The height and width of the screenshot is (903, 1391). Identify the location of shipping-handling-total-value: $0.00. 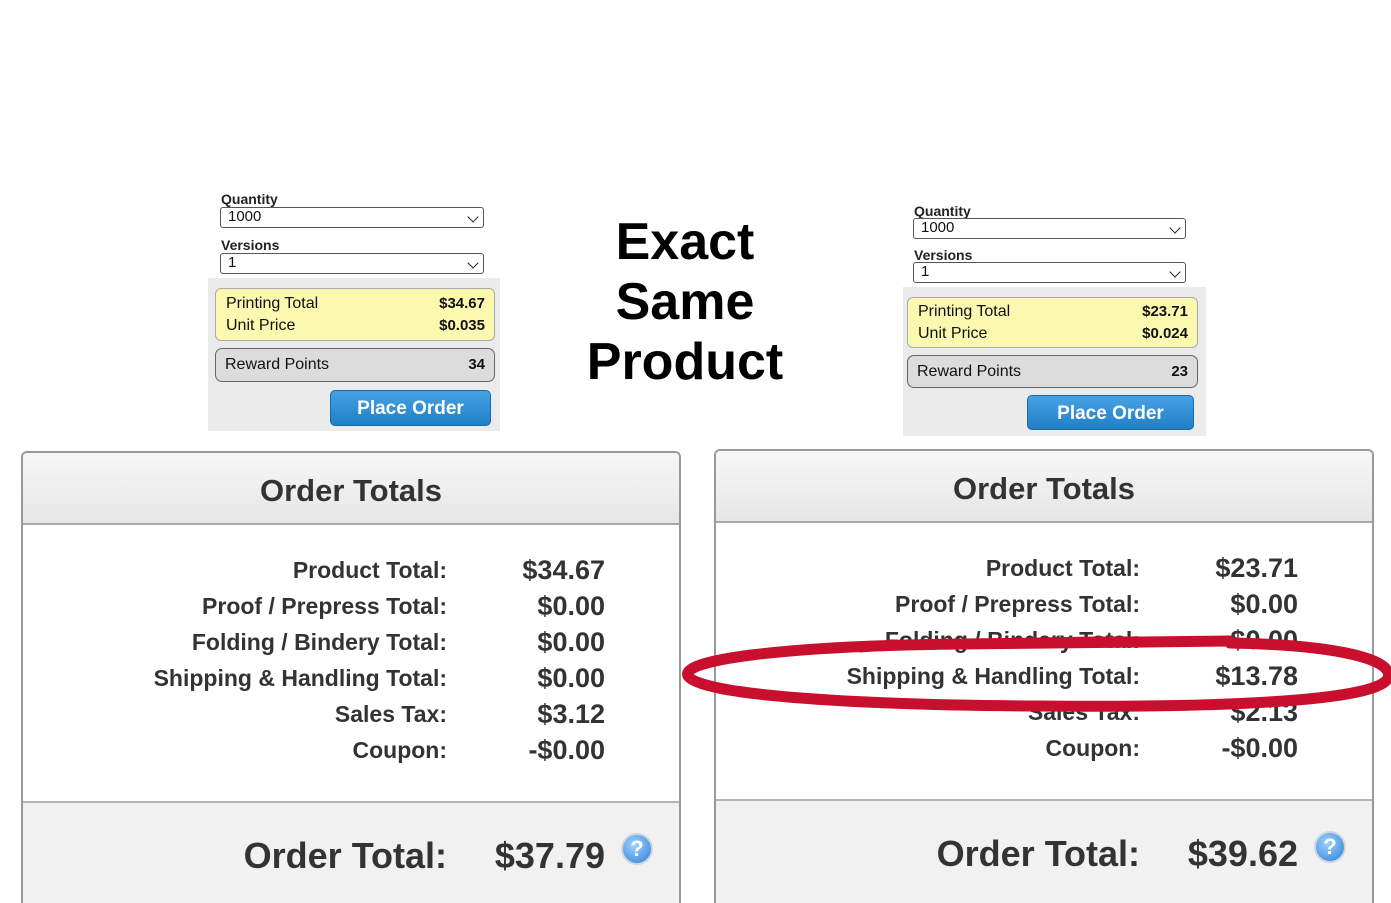
(571, 678).